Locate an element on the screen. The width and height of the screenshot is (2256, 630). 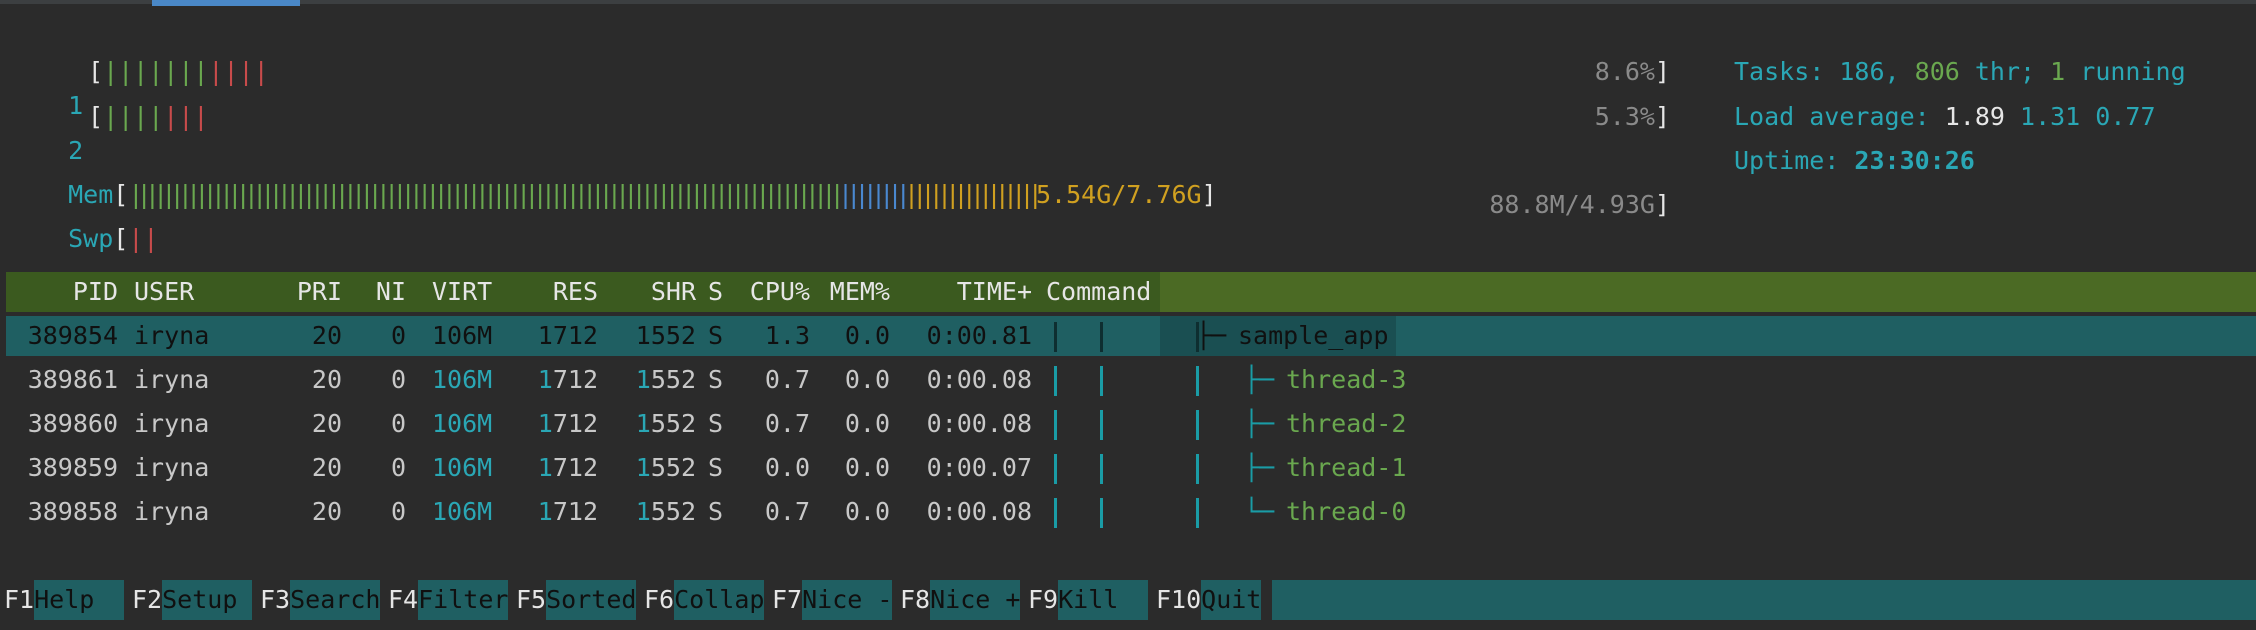
column-header-command: Command is located at coordinates (1106, 292).